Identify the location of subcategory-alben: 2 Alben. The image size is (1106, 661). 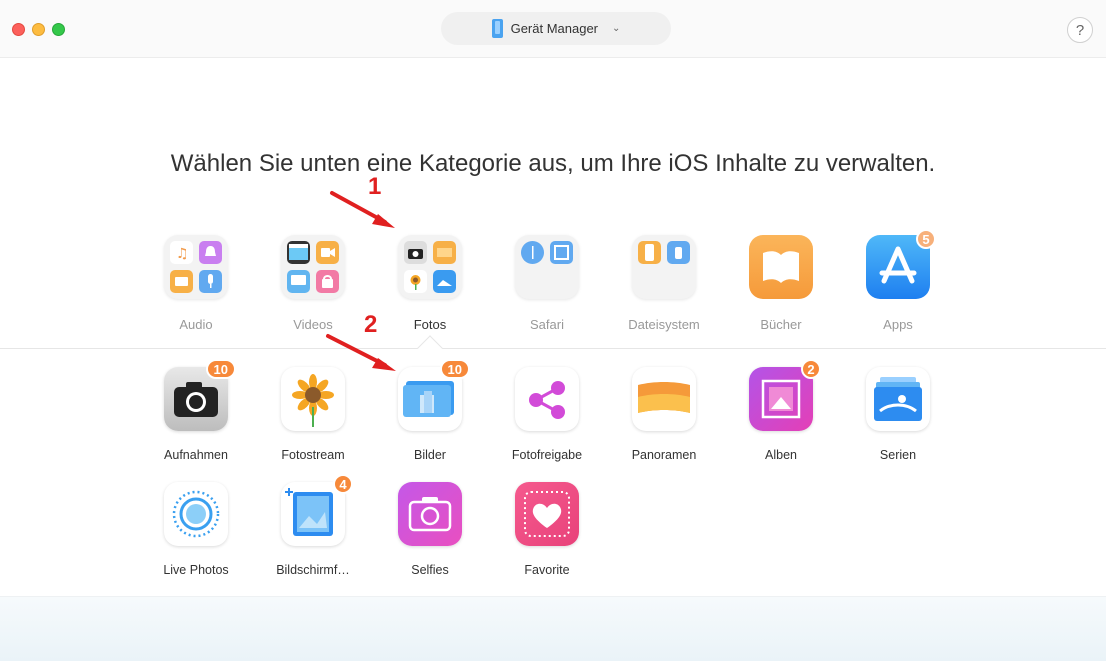
(781, 410).